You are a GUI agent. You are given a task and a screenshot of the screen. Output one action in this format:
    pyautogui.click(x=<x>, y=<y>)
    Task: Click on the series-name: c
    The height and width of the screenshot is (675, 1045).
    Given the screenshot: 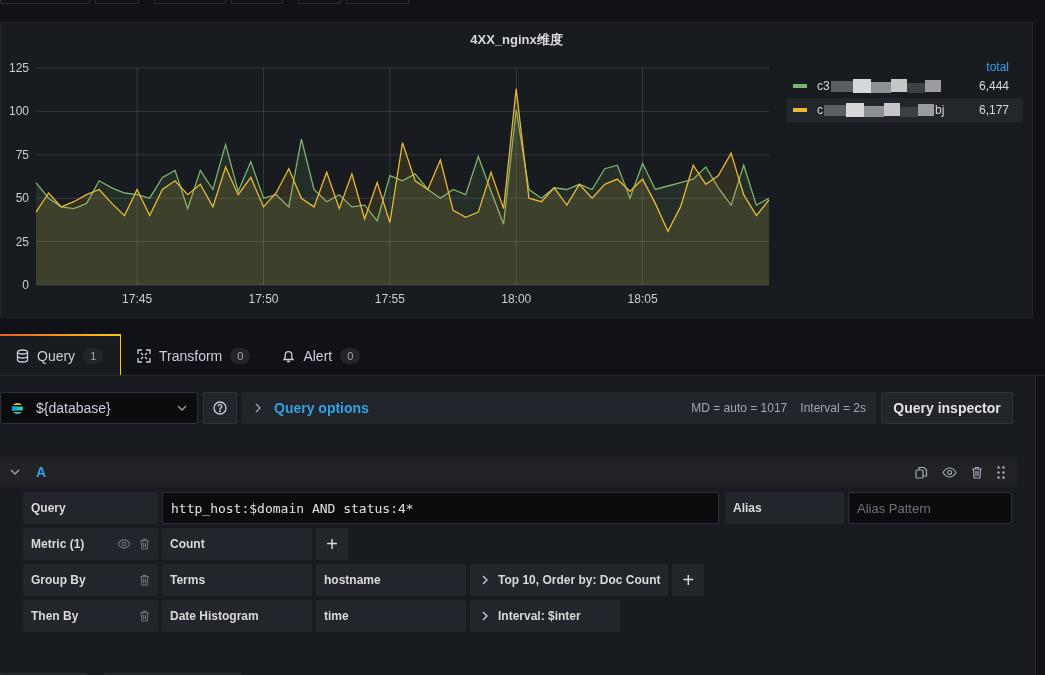 What is the action you would take?
    pyautogui.click(x=820, y=110)
    